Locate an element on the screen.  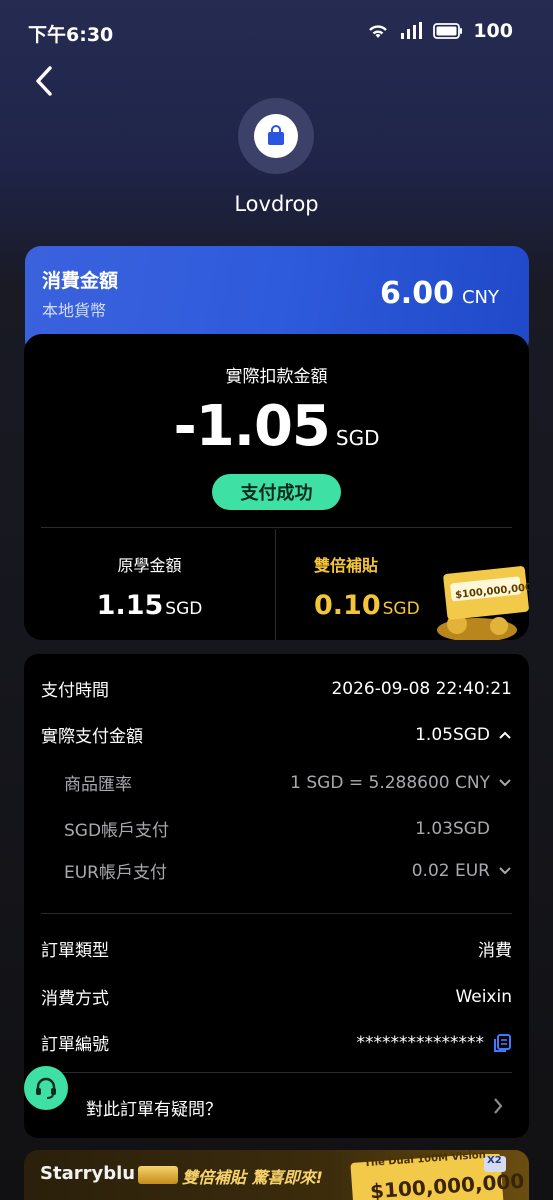
merchant-name: Lovdrop is located at coordinates (276, 204).